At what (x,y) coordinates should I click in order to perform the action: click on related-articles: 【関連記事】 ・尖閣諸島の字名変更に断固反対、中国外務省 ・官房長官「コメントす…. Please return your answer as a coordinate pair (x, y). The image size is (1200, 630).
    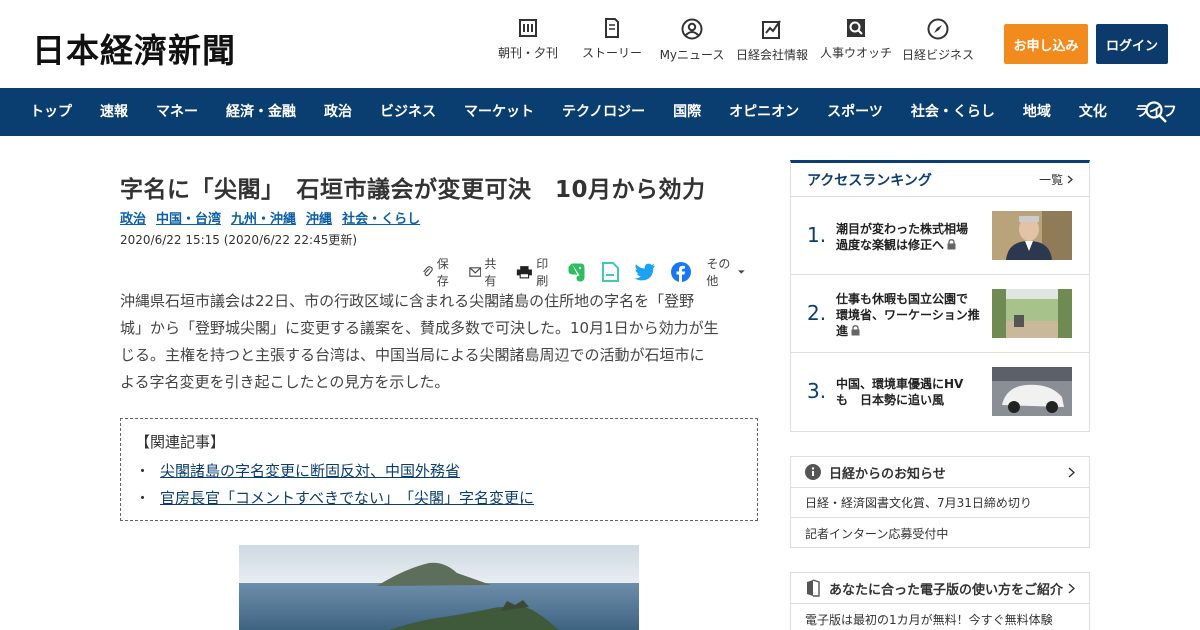
    Looking at the image, I should click on (439, 469).